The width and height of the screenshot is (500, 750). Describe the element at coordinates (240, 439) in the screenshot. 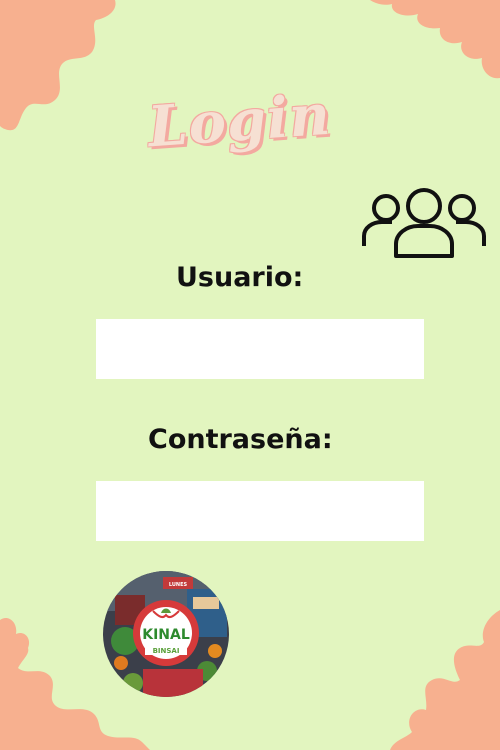

I see `password-label: Contraseña:` at that location.